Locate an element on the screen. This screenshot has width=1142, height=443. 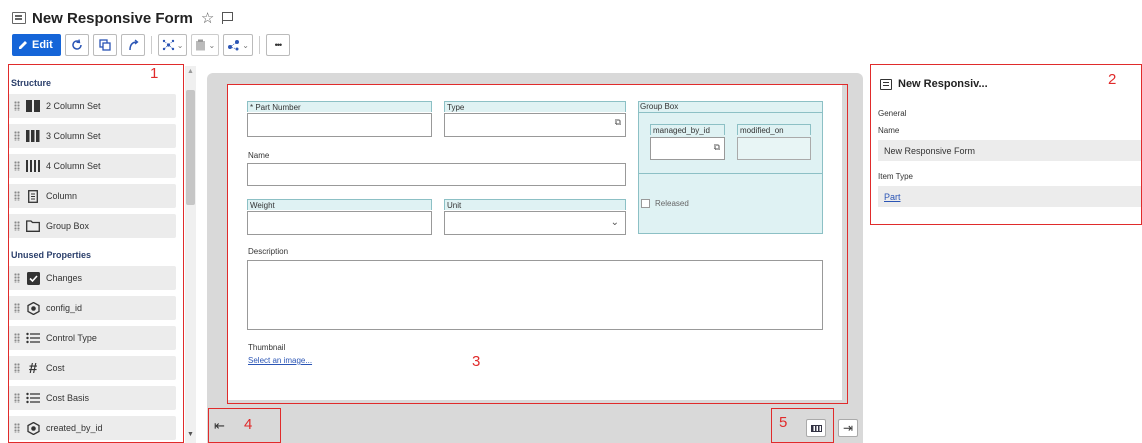
title-bar: New Responsive Form ☆ is located at coordinates (123, 18).